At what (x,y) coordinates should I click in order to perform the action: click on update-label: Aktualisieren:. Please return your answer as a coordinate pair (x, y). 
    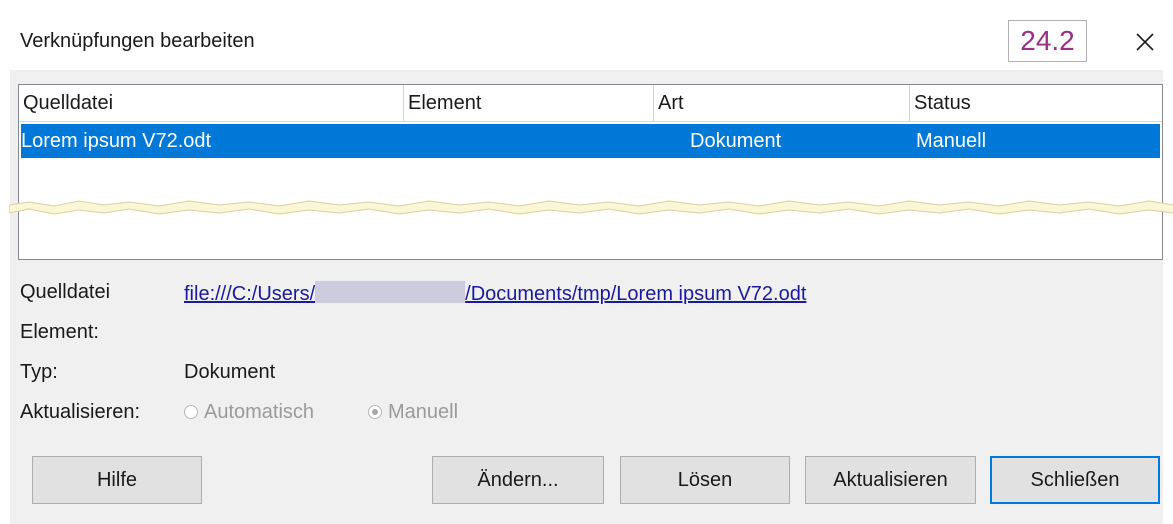
    Looking at the image, I should click on (80, 412).